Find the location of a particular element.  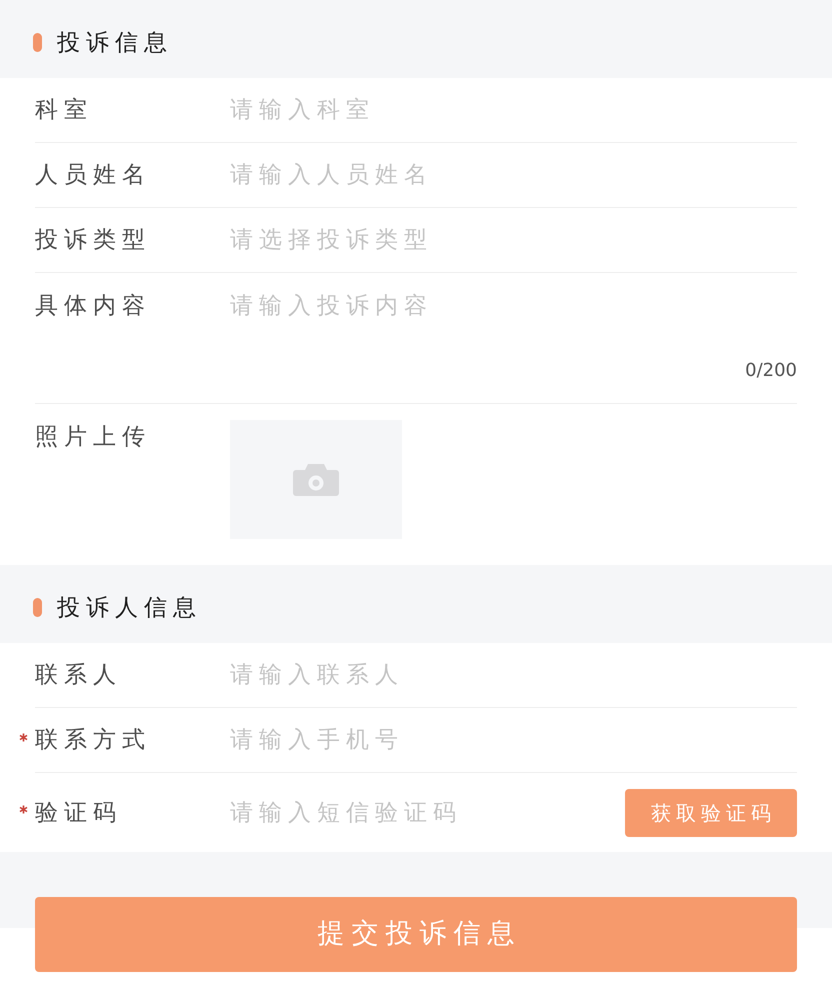

field-label: 联系方式 is located at coordinates (93, 740).